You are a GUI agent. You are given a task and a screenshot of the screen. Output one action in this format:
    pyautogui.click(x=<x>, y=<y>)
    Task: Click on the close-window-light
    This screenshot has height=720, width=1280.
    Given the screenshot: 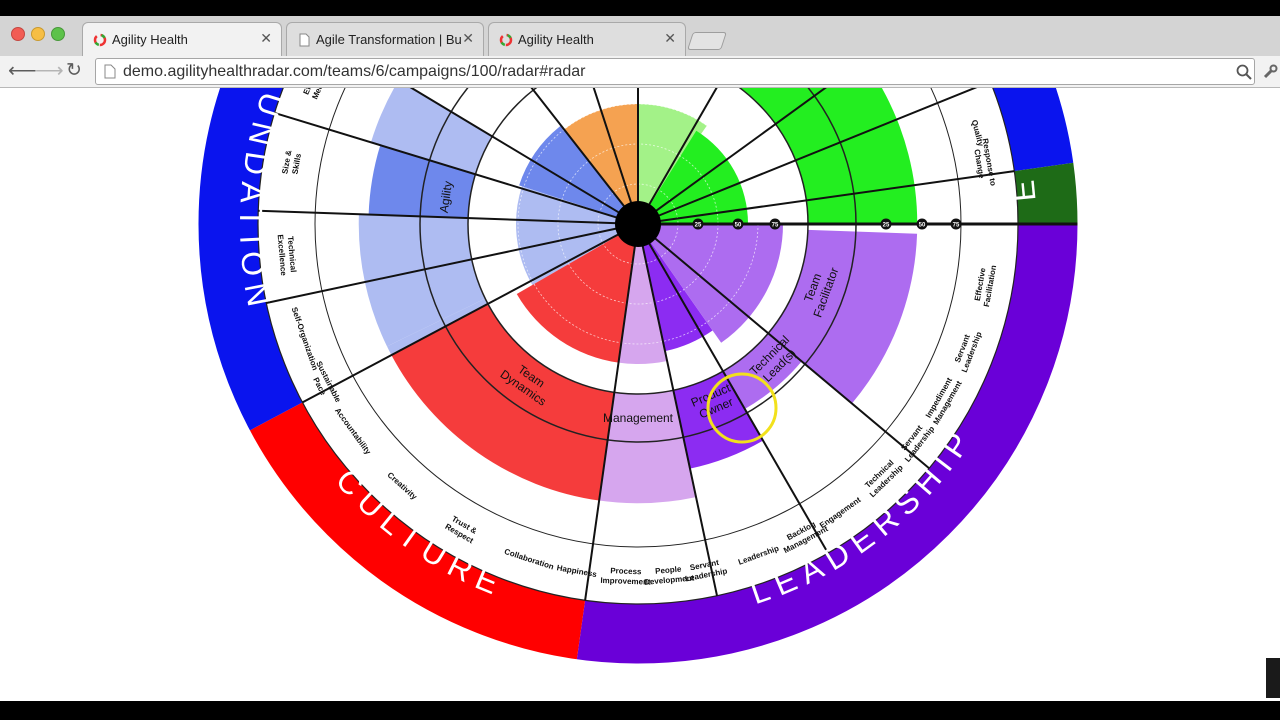 What is the action you would take?
    pyautogui.click(x=18, y=34)
    